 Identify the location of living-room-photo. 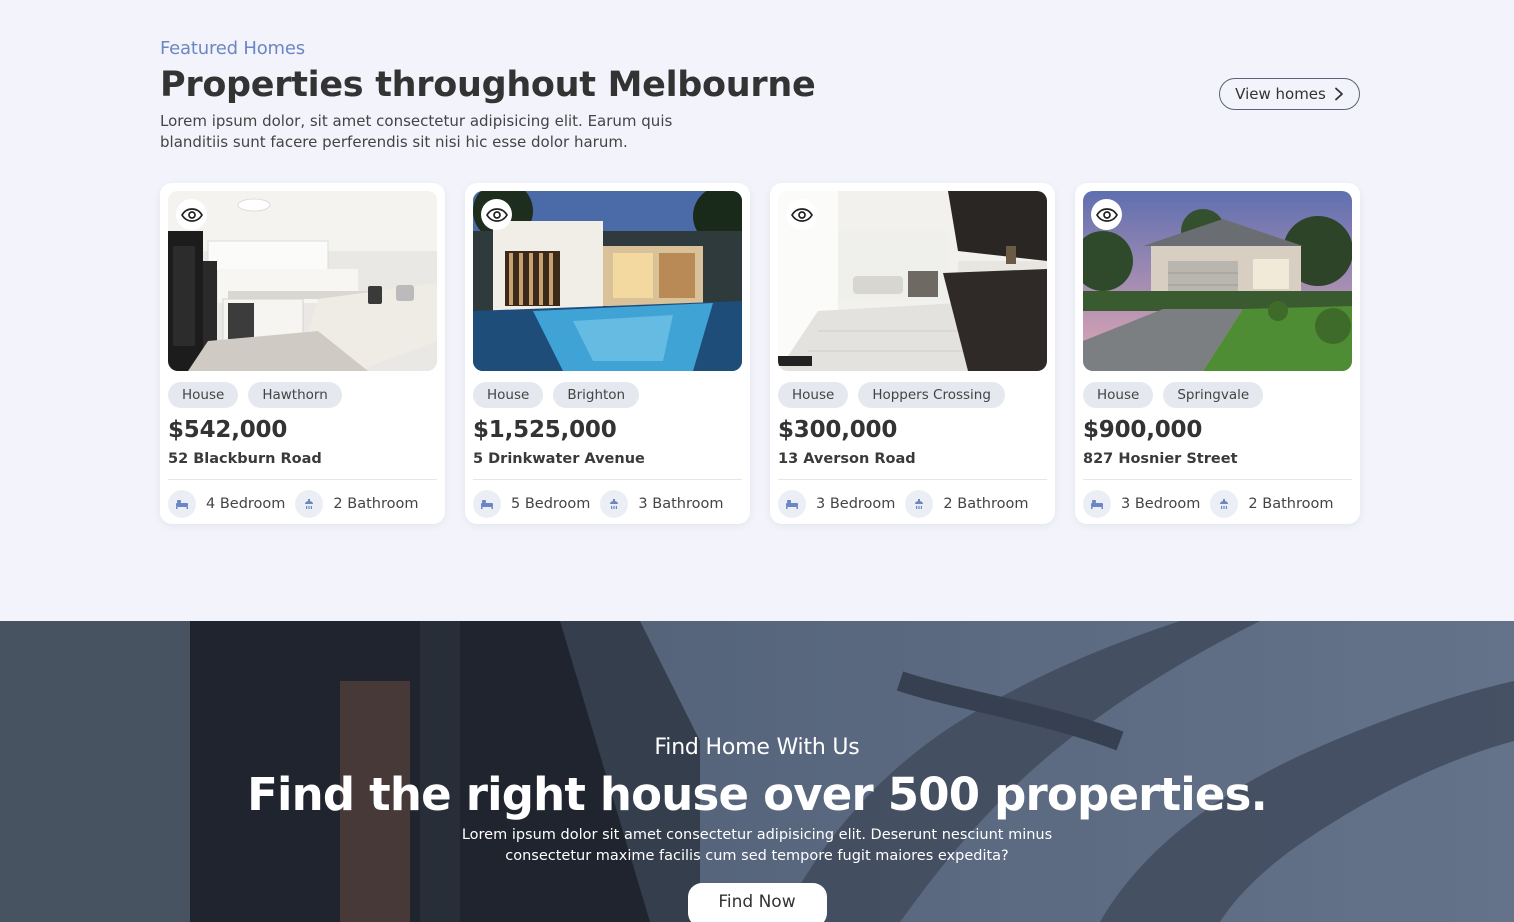
(912, 281).